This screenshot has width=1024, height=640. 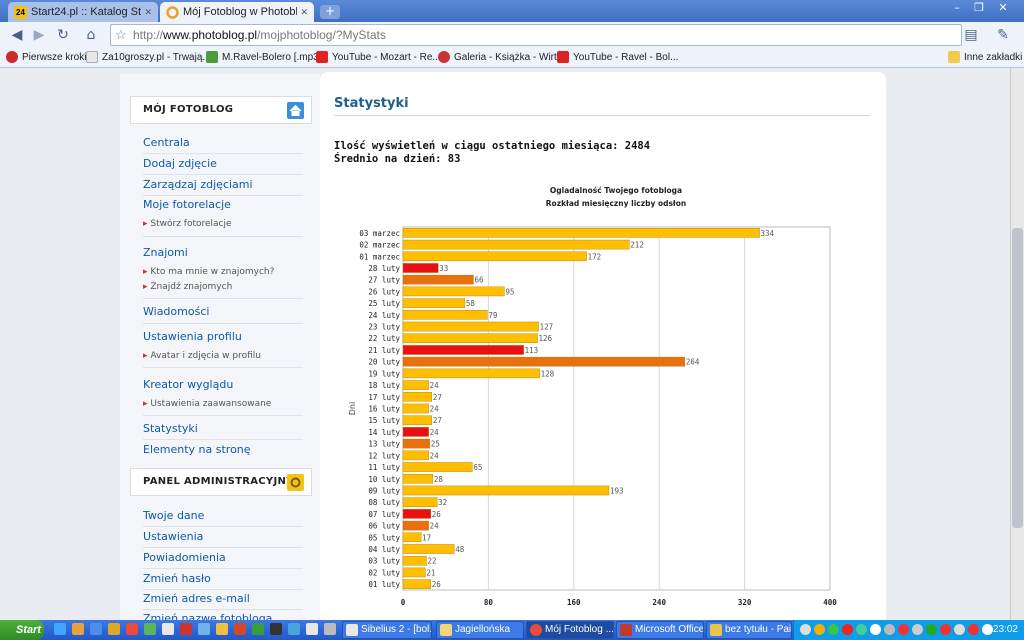 I want to click on sidebar-link-ustawienia: Ustawienia, so click(x=173, y=536).